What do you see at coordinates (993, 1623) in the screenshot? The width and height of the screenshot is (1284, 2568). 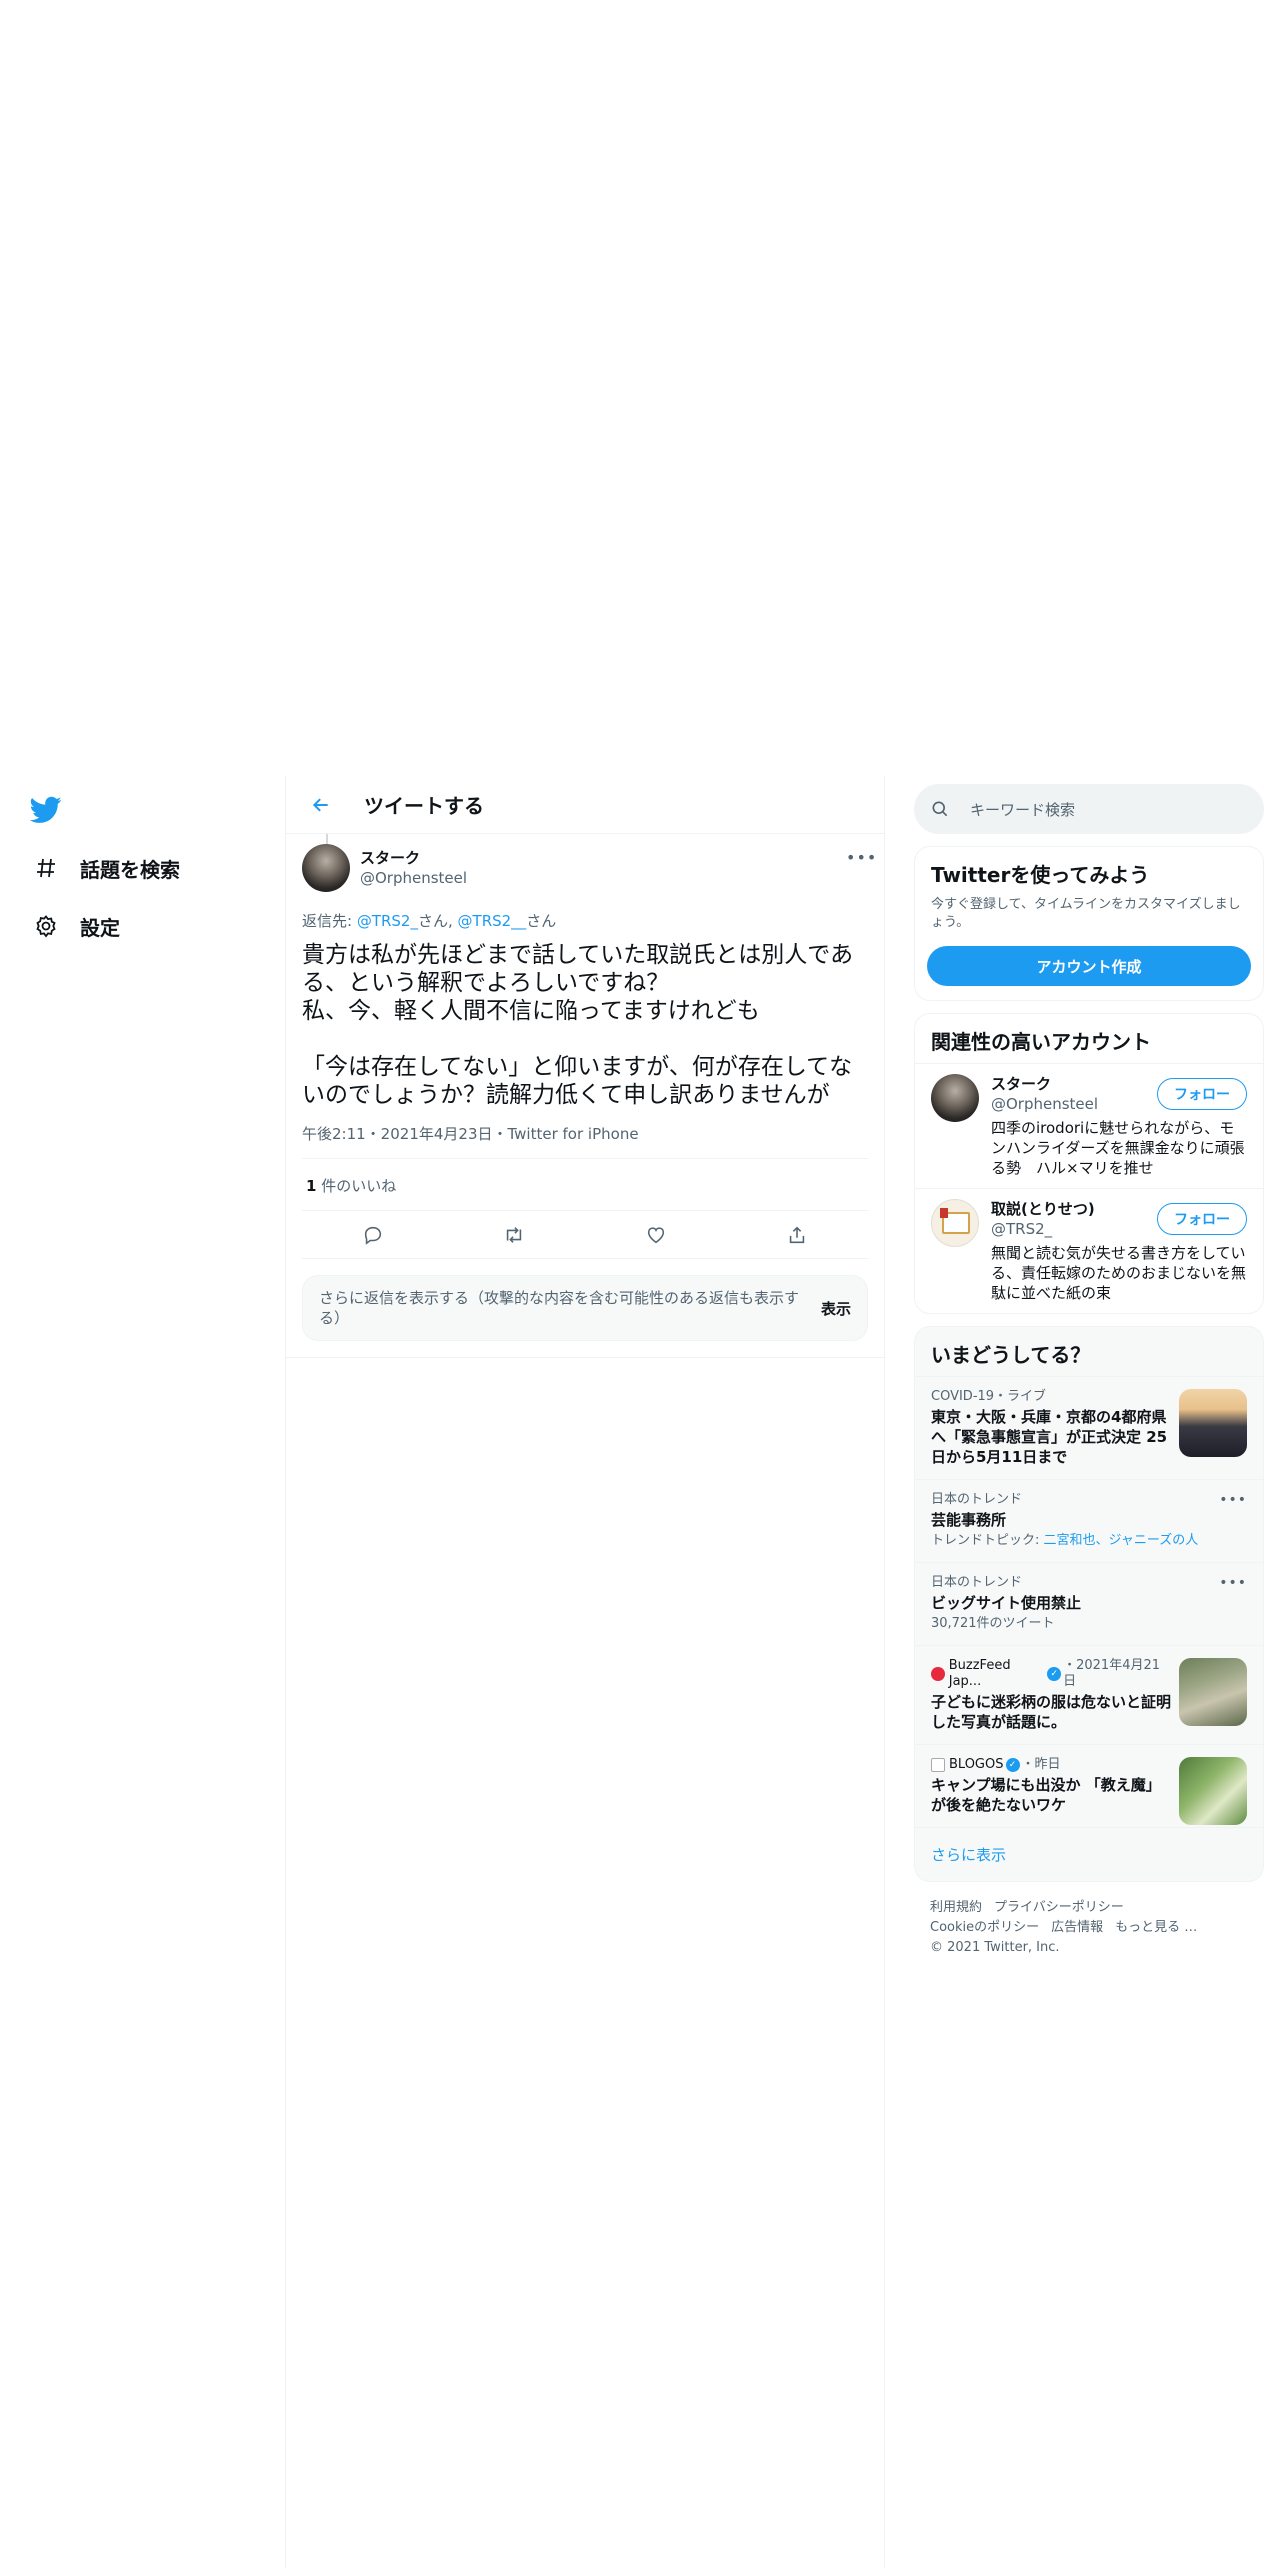 I see `trend-tweet-count: 30,721件のツイート` at bounding box center [993, 1623].